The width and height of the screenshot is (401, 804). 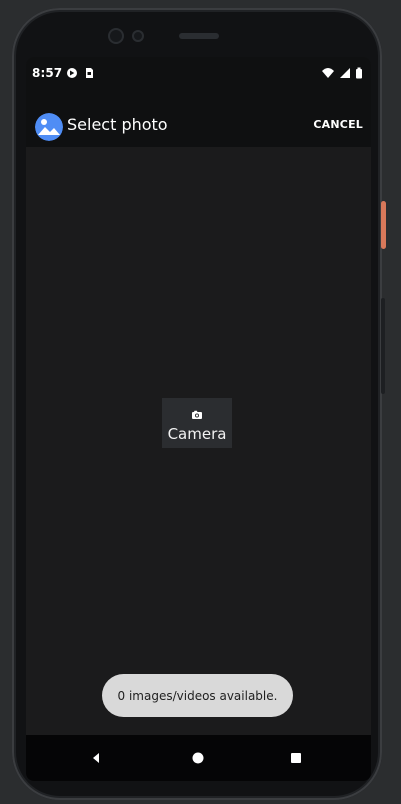 I want to click on home-button, so click(x=198, y=759).